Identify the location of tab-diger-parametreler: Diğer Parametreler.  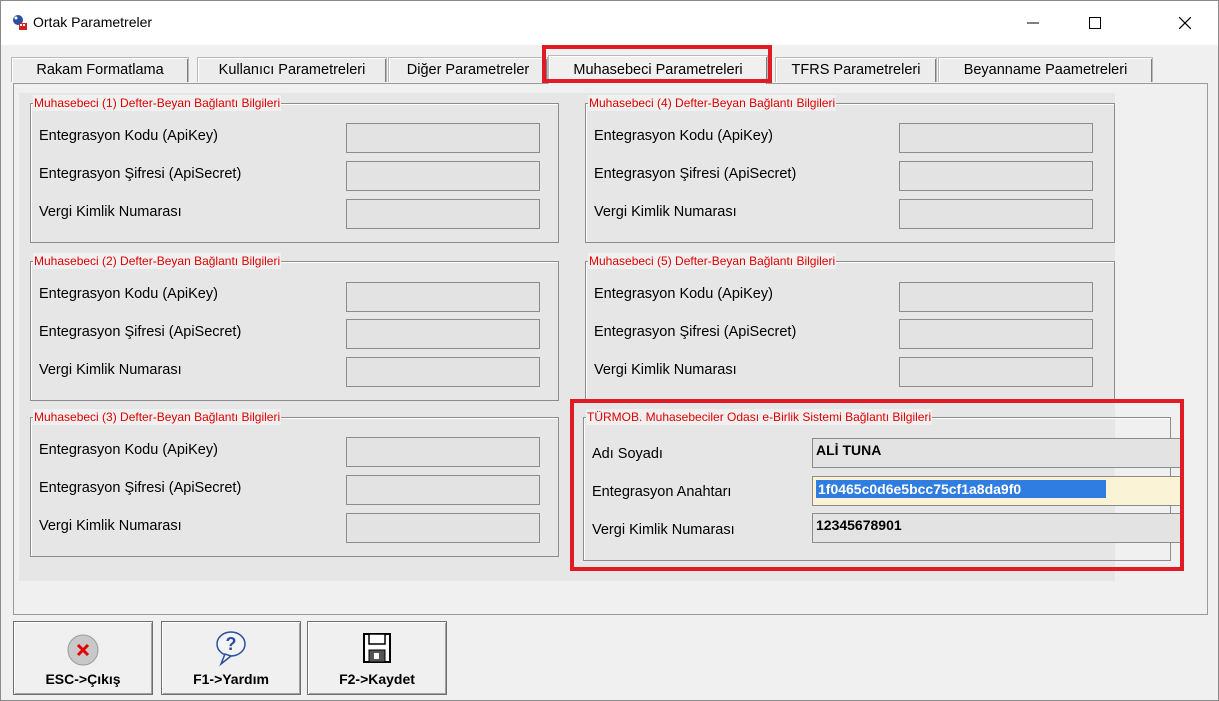
(468, 69).